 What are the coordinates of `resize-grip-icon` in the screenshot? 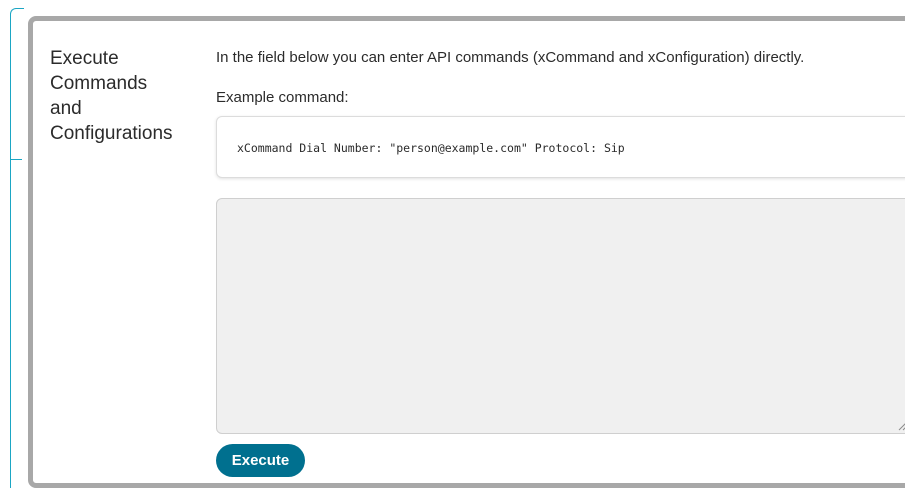 It's located at (901, 426).